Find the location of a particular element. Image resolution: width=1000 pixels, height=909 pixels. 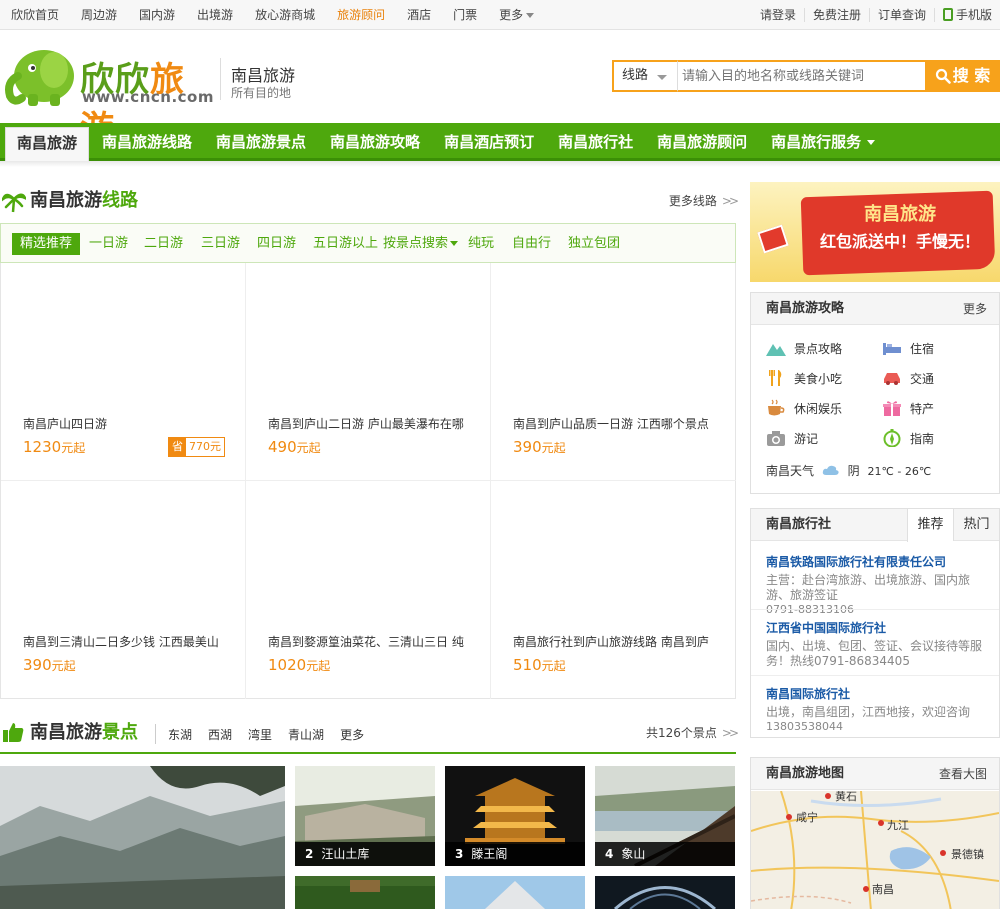

tab-four-day: 四日游 is located at coordinates (276, 244).